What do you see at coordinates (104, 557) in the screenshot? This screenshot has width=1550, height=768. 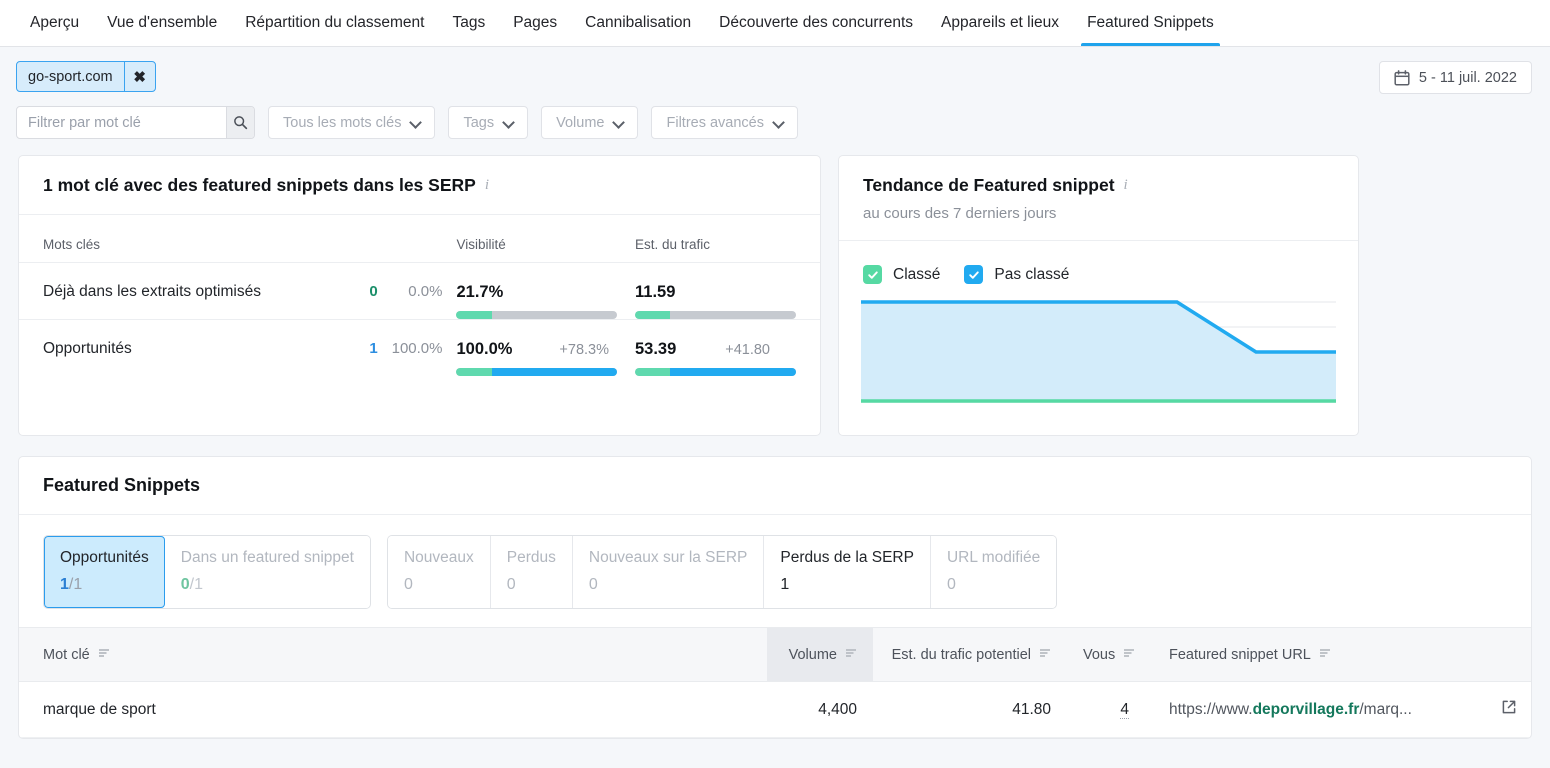 I see `tab-opportunites-label: Opportunités` at bounding box center [104, 557].